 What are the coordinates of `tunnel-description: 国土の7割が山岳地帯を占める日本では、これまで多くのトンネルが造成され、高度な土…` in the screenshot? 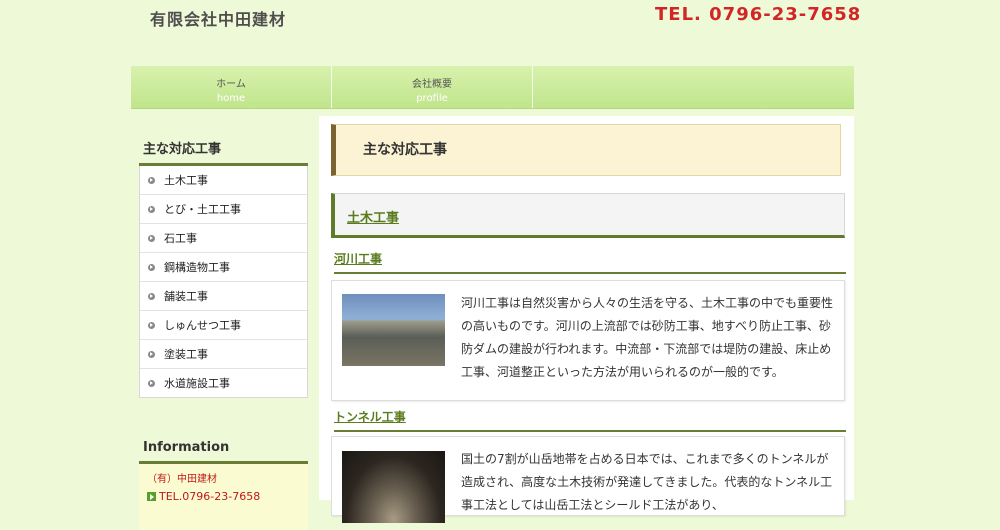 It's located at (647, 482).